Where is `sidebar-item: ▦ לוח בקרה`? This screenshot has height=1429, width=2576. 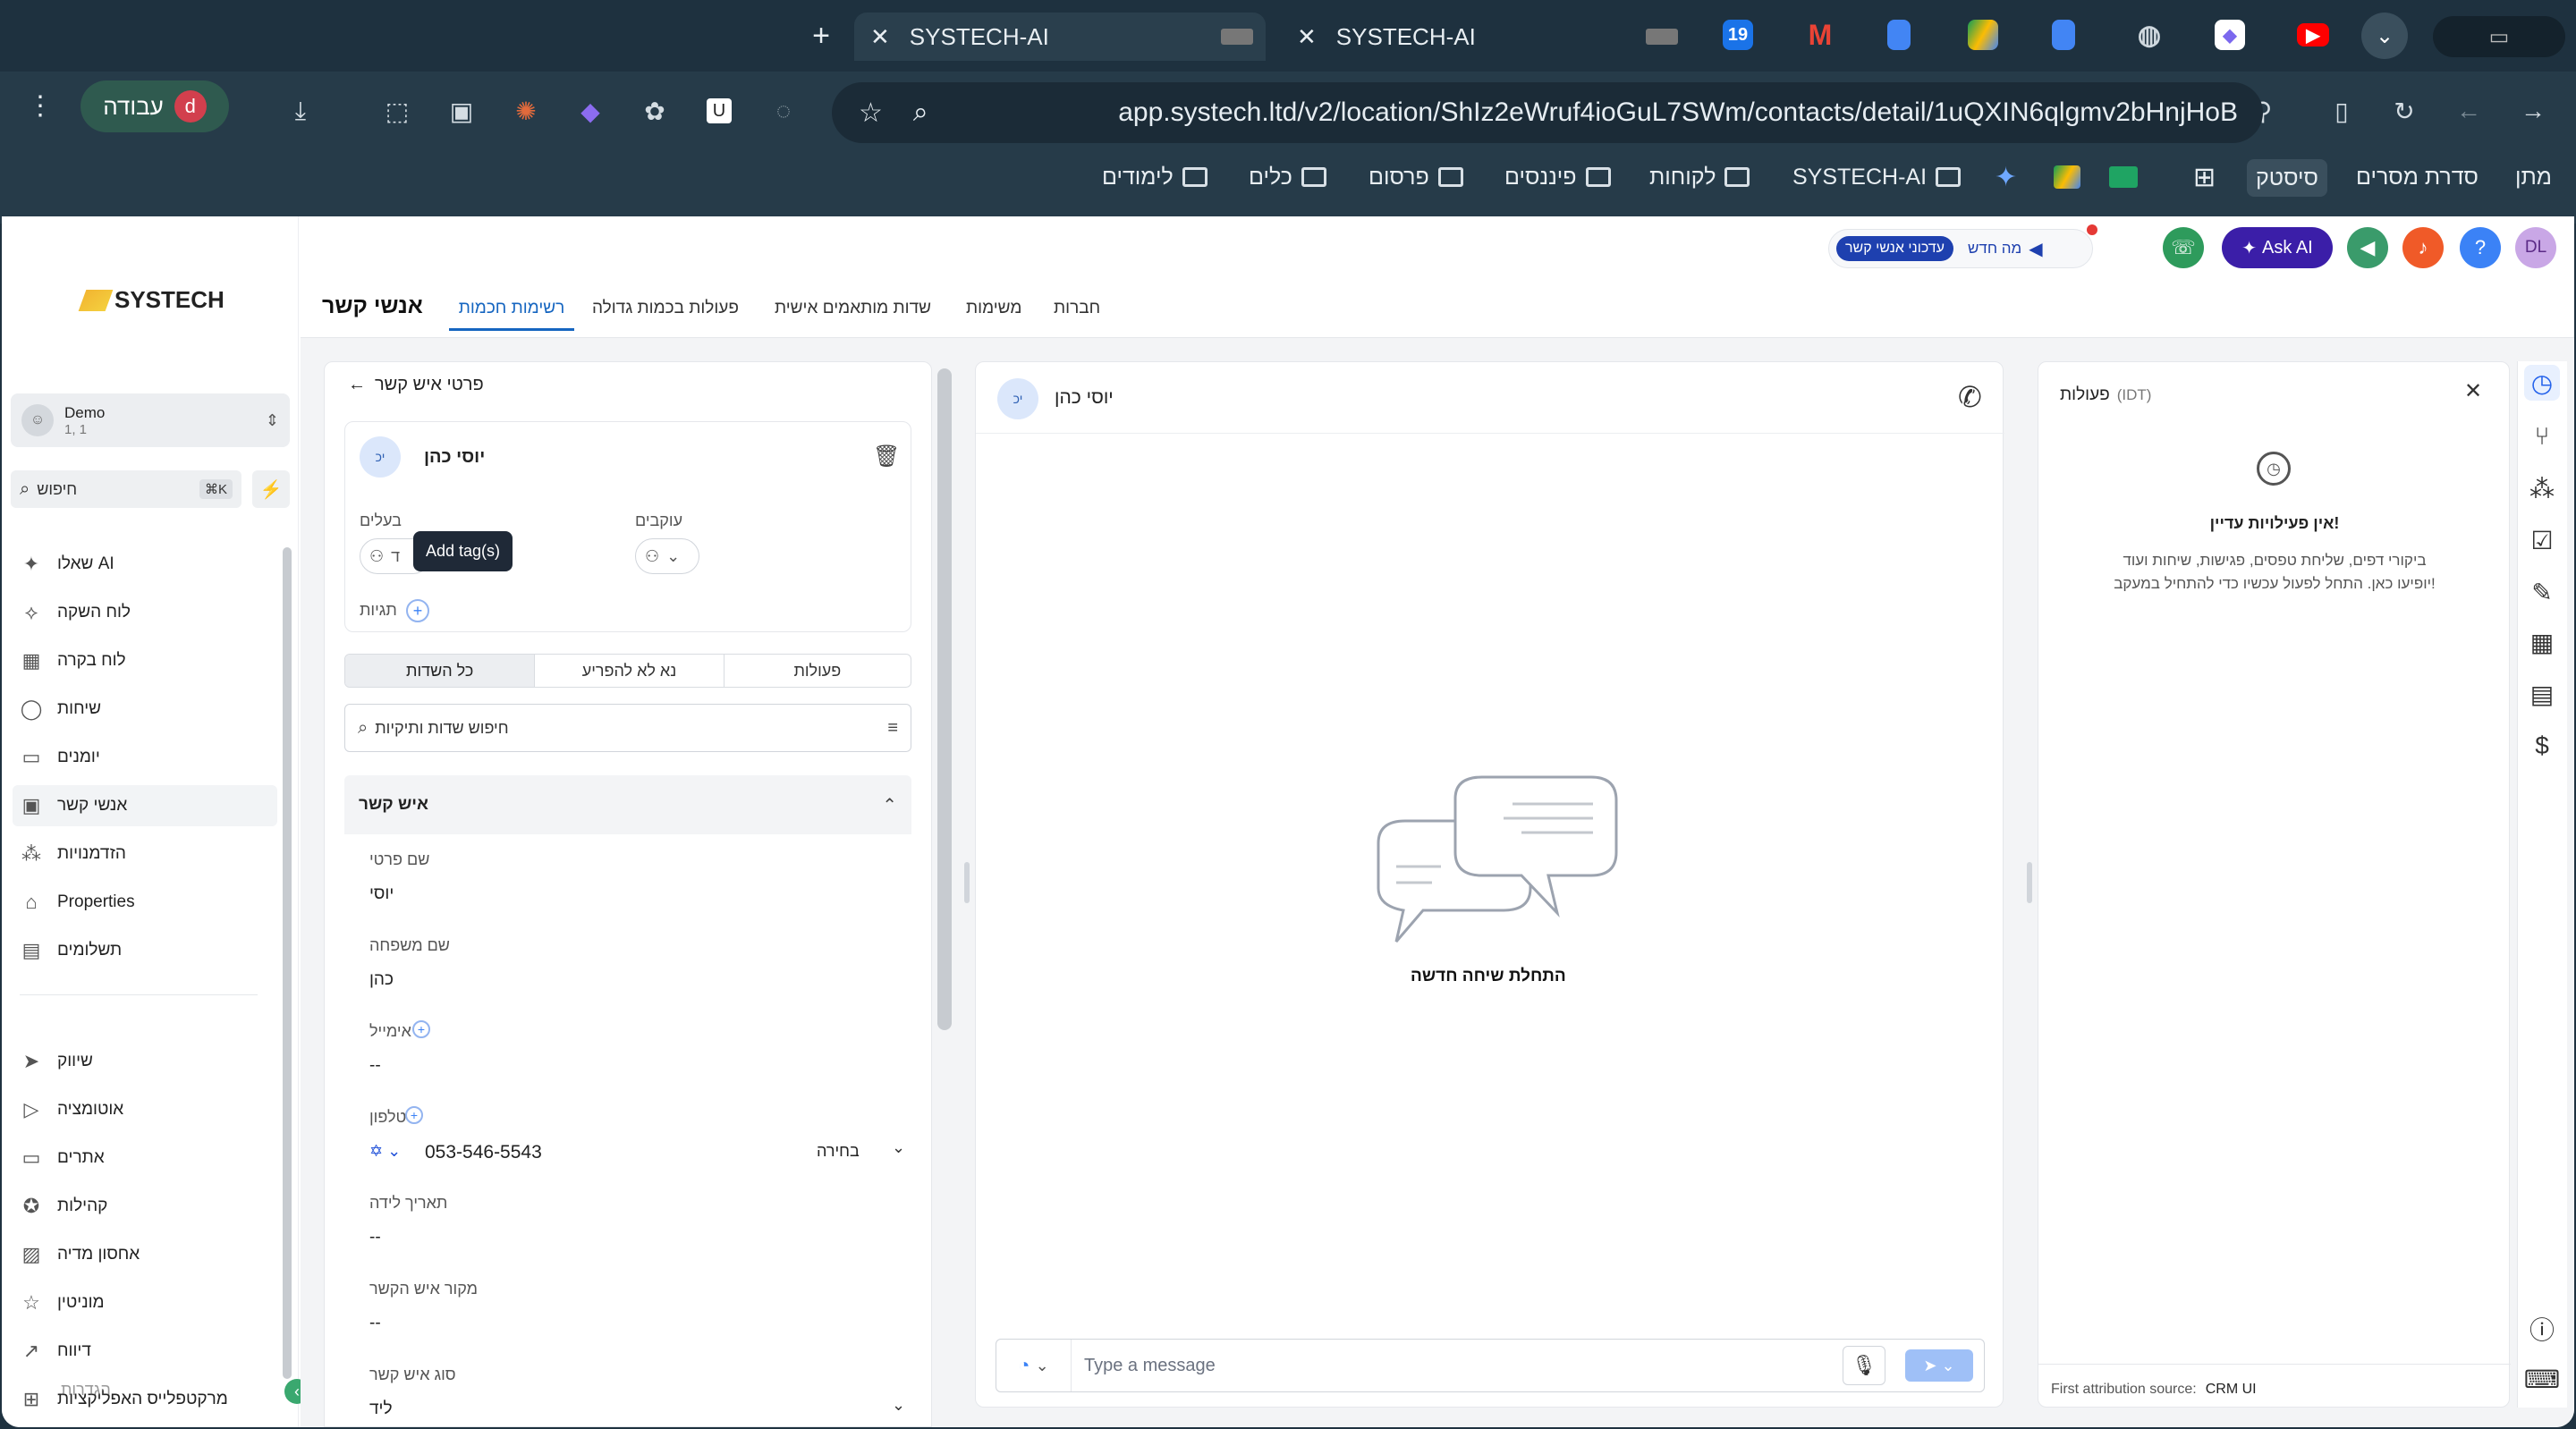 sidebar-item: ▦ לוח בקרה is located at coordinates (145, 660).